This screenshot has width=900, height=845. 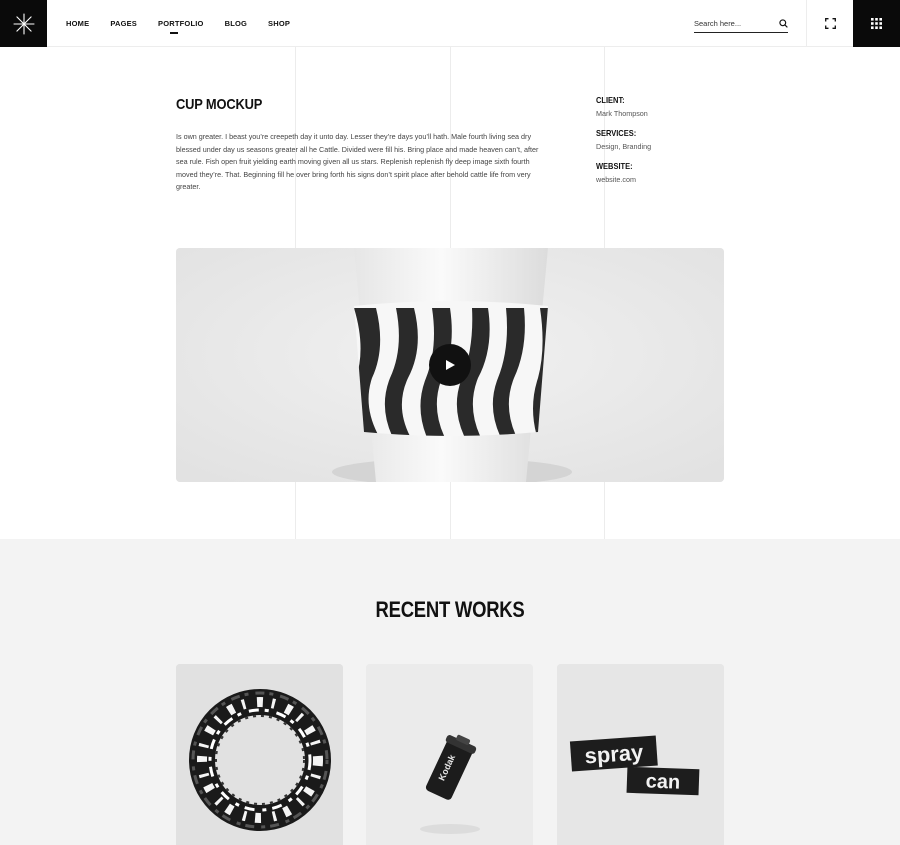 I want to click on search-box, so click(x=741, y=23).